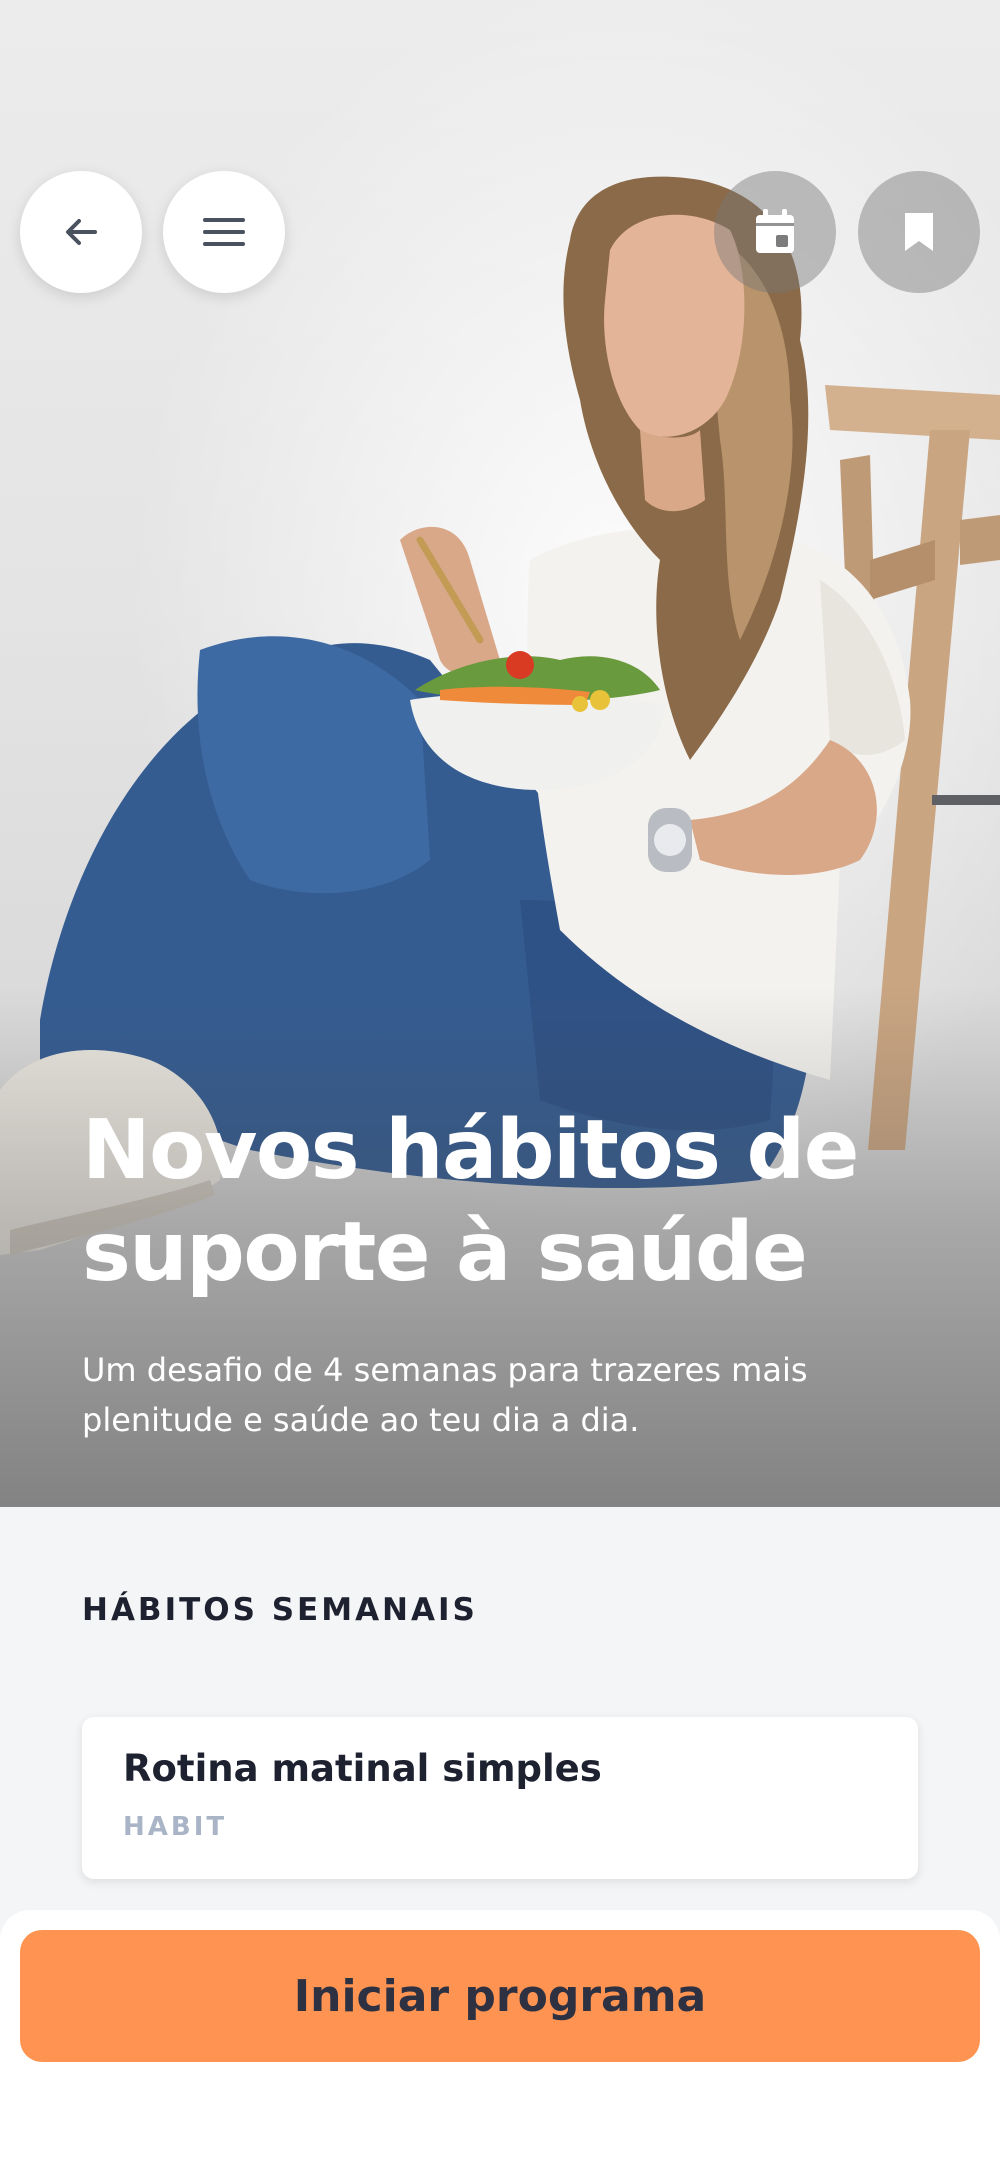 This screenshot has width=1000, height=2168. I want to click on bookmark-button, so click(919, 232).